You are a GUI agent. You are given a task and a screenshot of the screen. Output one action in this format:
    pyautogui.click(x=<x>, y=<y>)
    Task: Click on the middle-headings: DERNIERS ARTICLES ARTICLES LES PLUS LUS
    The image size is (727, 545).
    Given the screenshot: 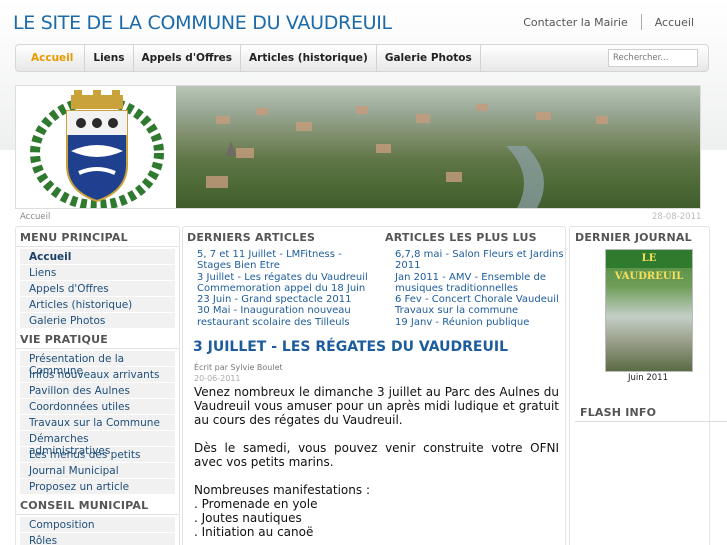 What is the action you would take?
    pyautogui.click(x=374, y=236)
    